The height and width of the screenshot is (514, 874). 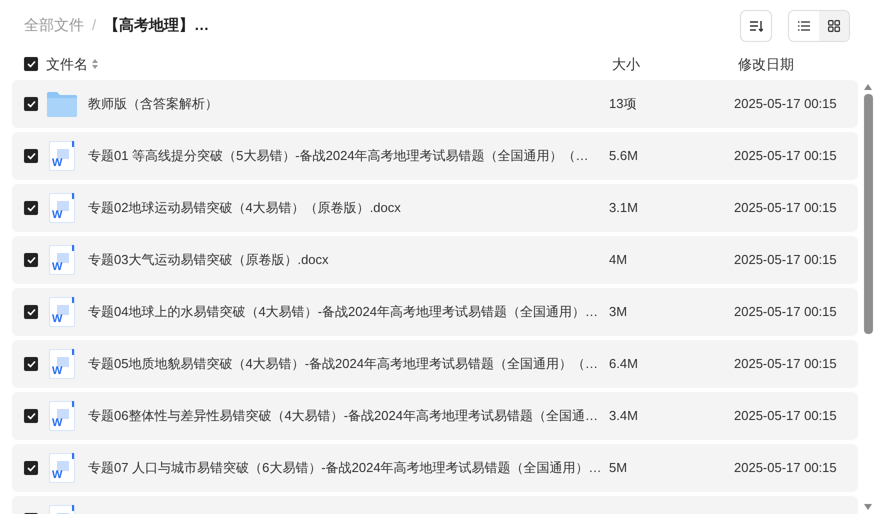 What do you see at coordinates (624, 416) in the screenshot?
I see `file-size: 3.4M` at bounding box center [624, 416].